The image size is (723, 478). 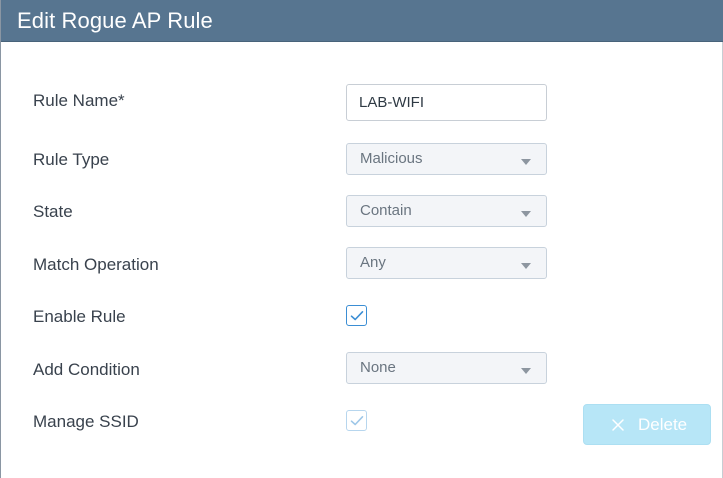 What do you see at coordinates (386, 210) in the screenshot?
I see `state-value: Contain` at bounding box center [386, 210].